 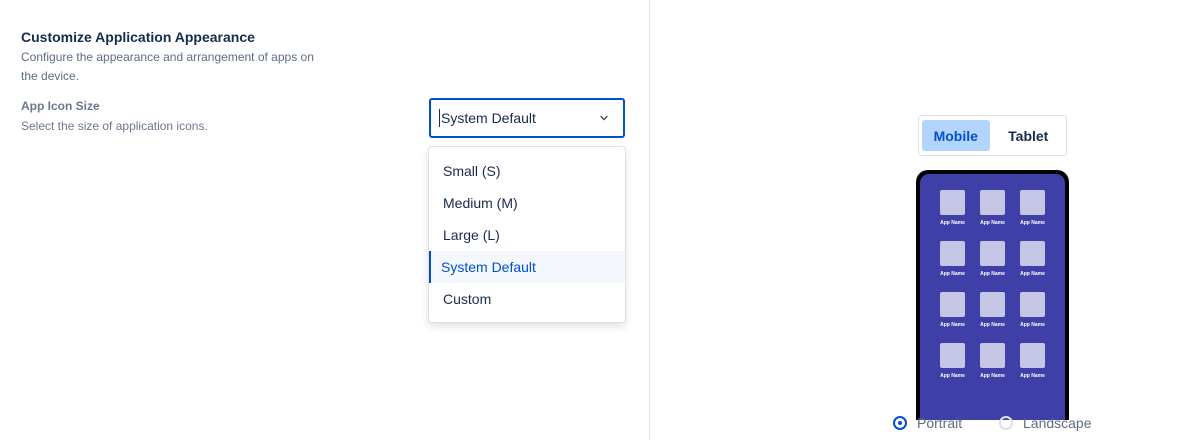 I want to click on option-custom: Custom, so click(x=527, y=299).